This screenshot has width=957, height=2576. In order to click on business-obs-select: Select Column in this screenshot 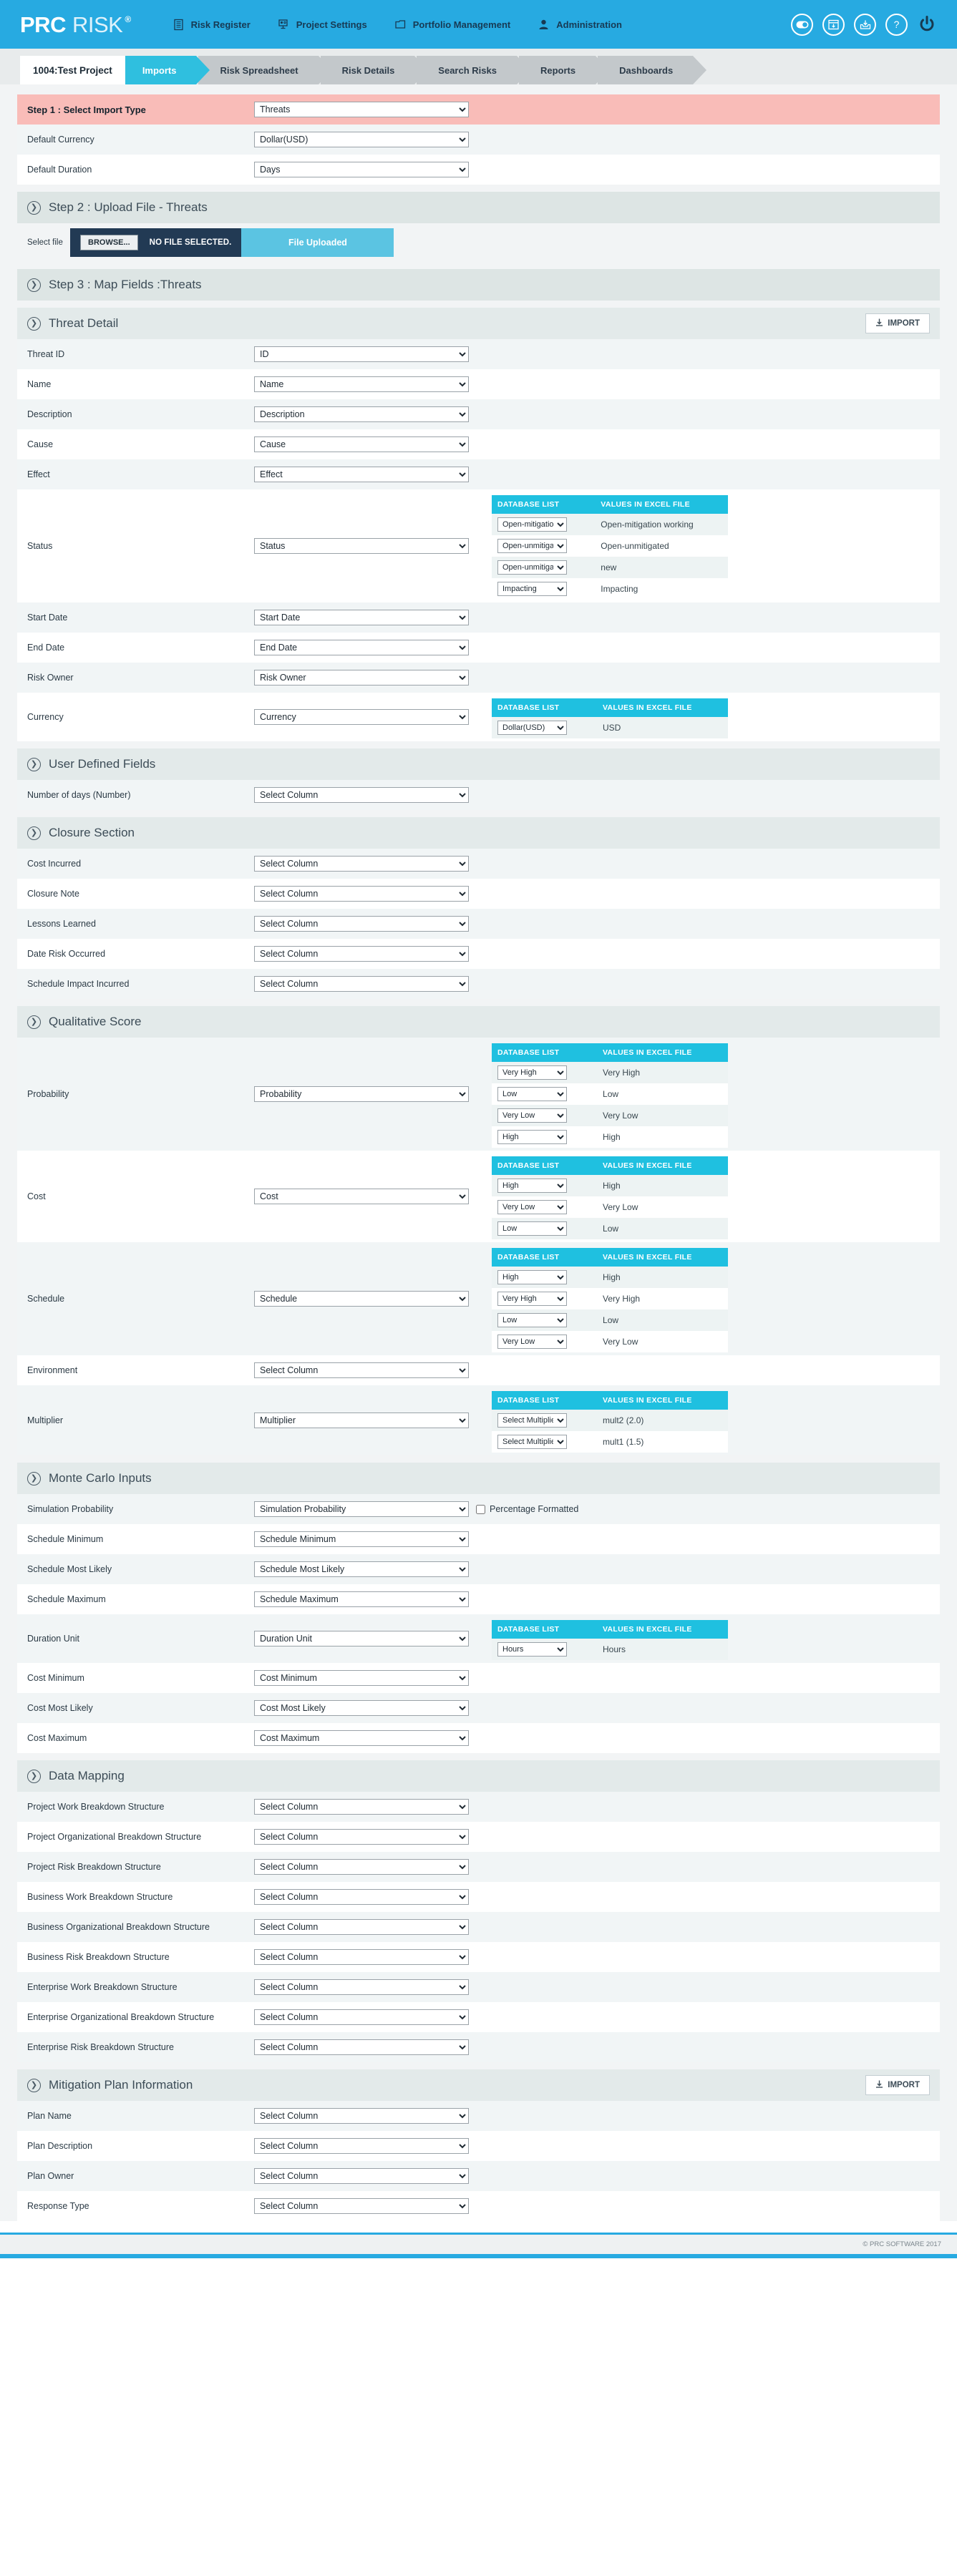, I will do `click(361, 1927)`.